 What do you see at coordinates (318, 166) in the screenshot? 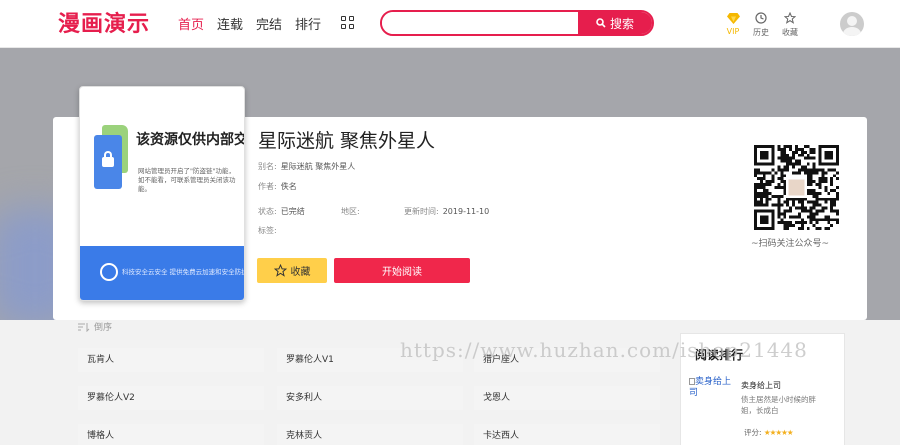
I see `alias-value: 星际迷航 聚焦外星人` at bounding box center [318, 166].